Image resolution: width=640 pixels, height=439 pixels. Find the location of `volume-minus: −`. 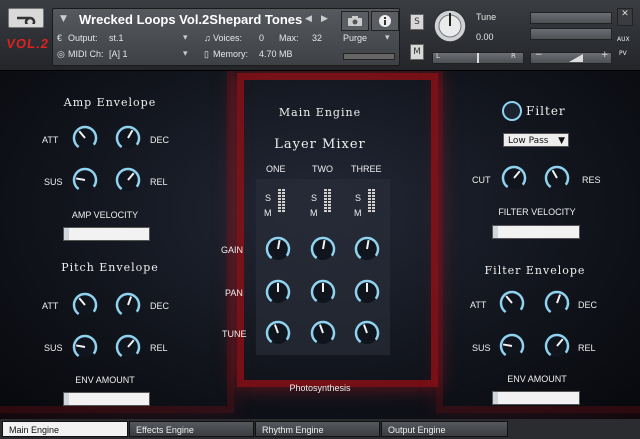

volume-minus: − is located at coordinates (539, 55).